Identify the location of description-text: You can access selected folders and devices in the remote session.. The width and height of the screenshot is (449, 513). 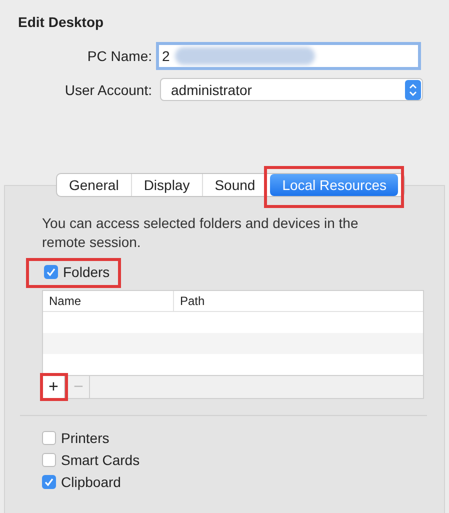
(201, 233).